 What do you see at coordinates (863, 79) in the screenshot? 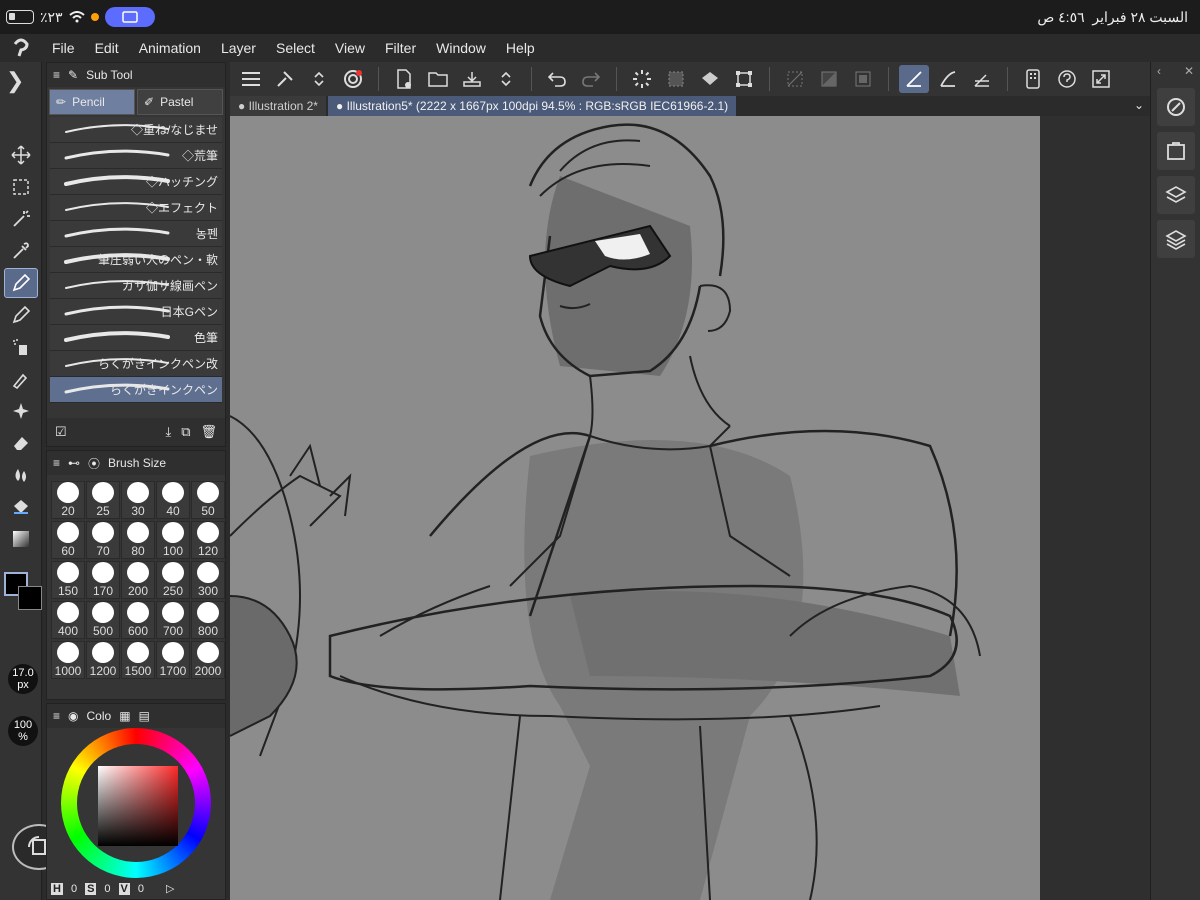
I see `crop-selection-icon` at bounding box center [863, 79].